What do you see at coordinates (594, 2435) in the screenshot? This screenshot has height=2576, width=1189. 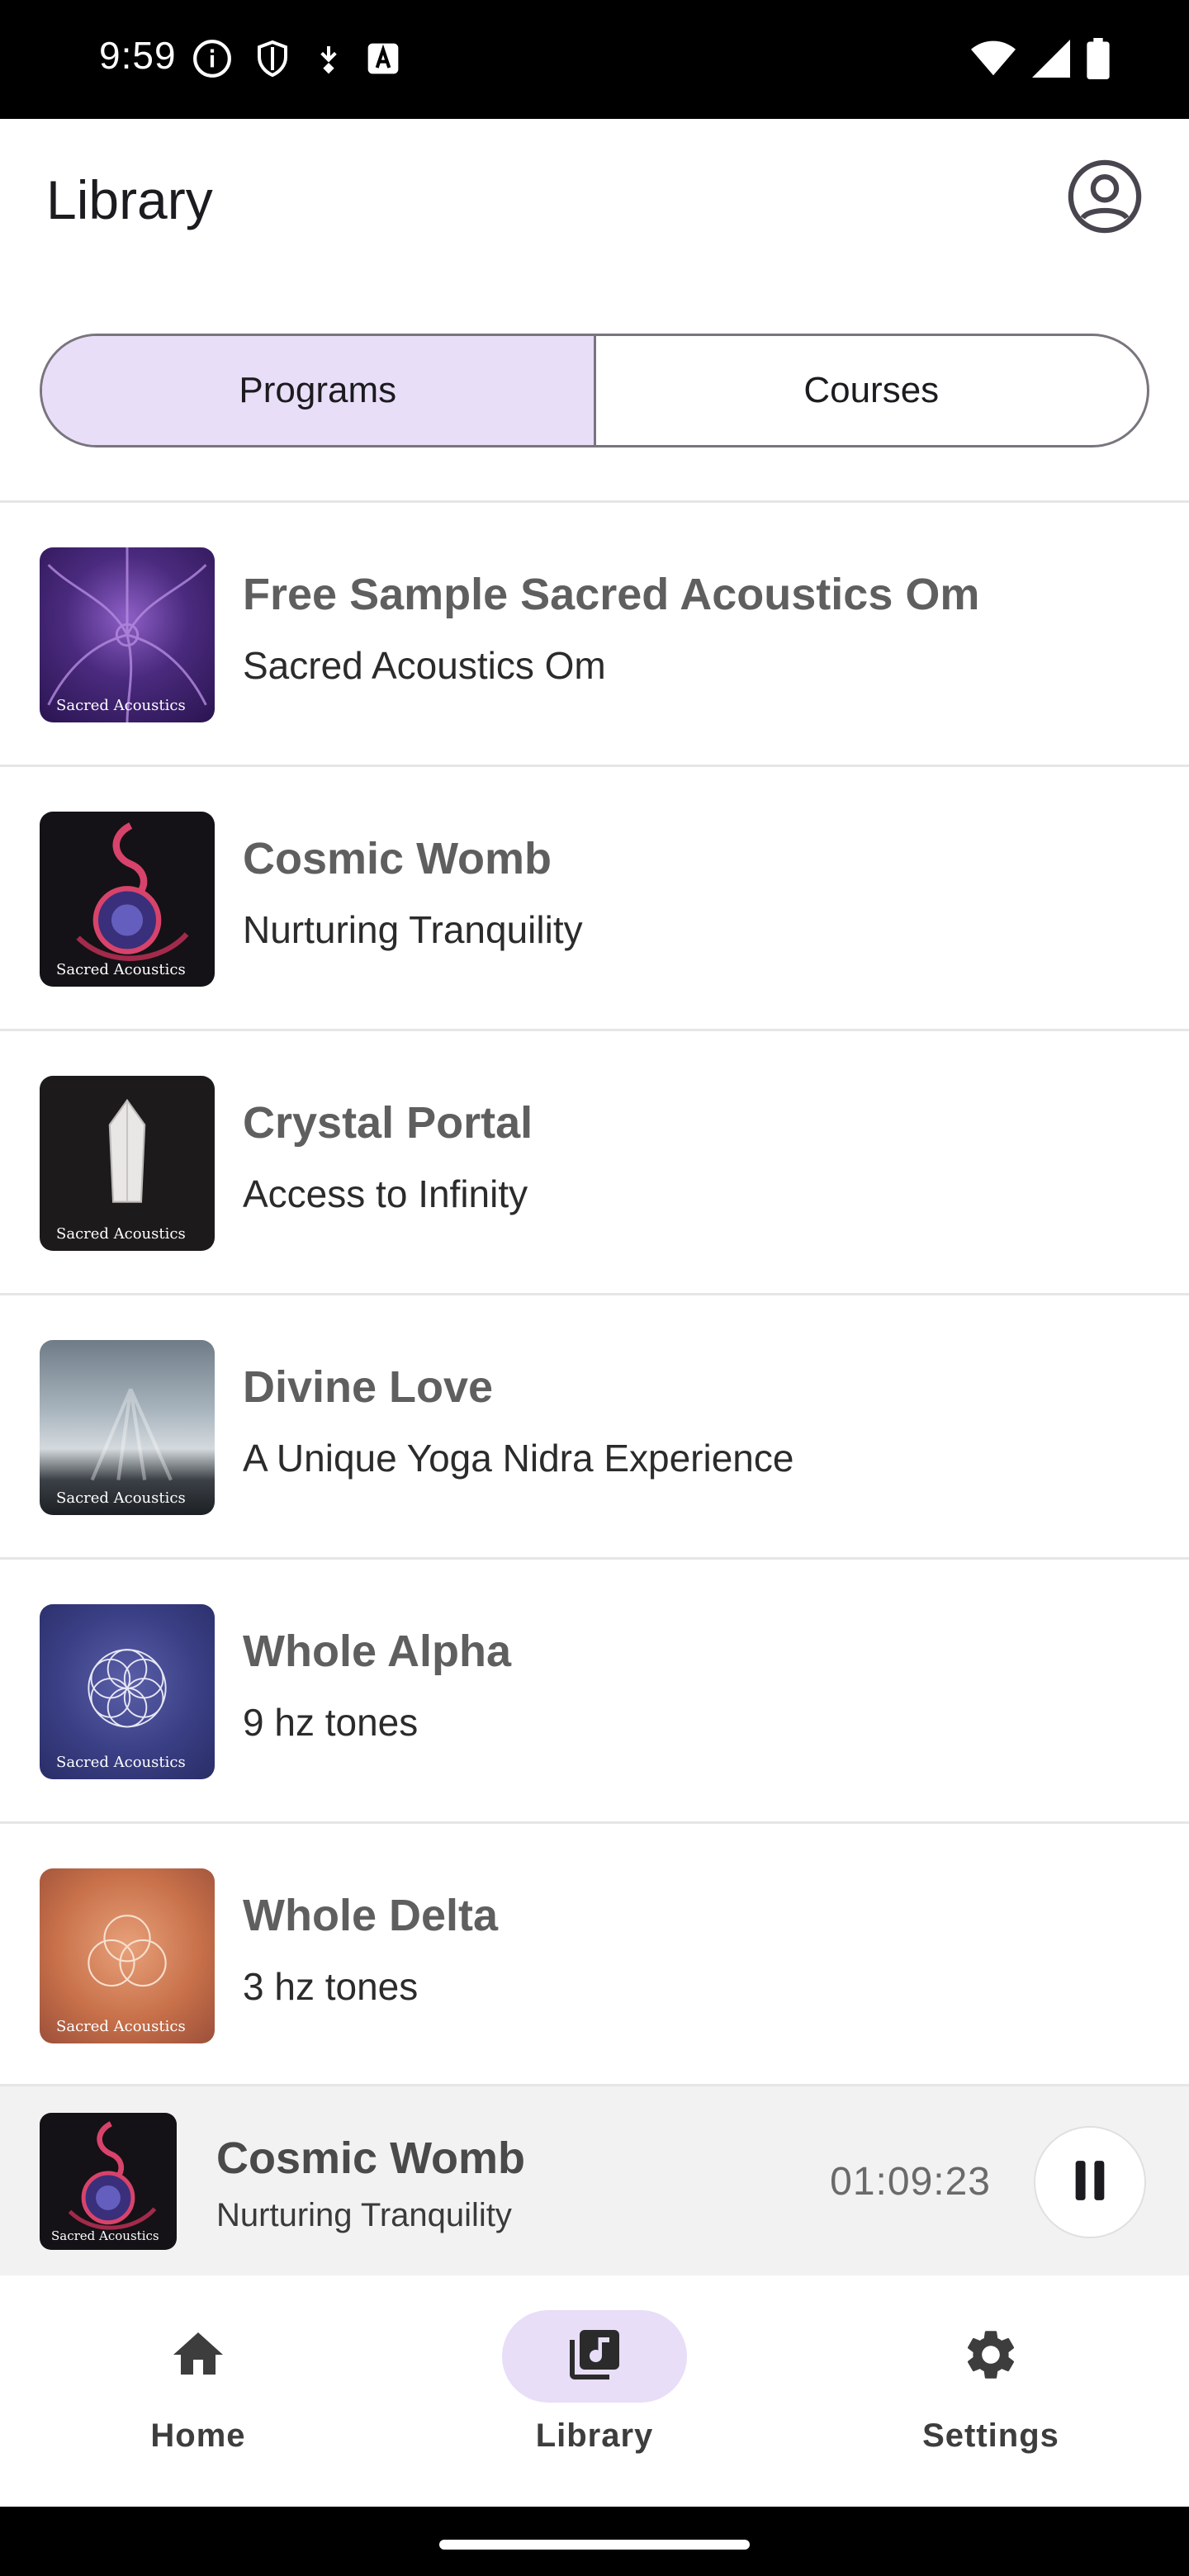 I see `nav-library-label: Library` at bounding box center [594, 2435].